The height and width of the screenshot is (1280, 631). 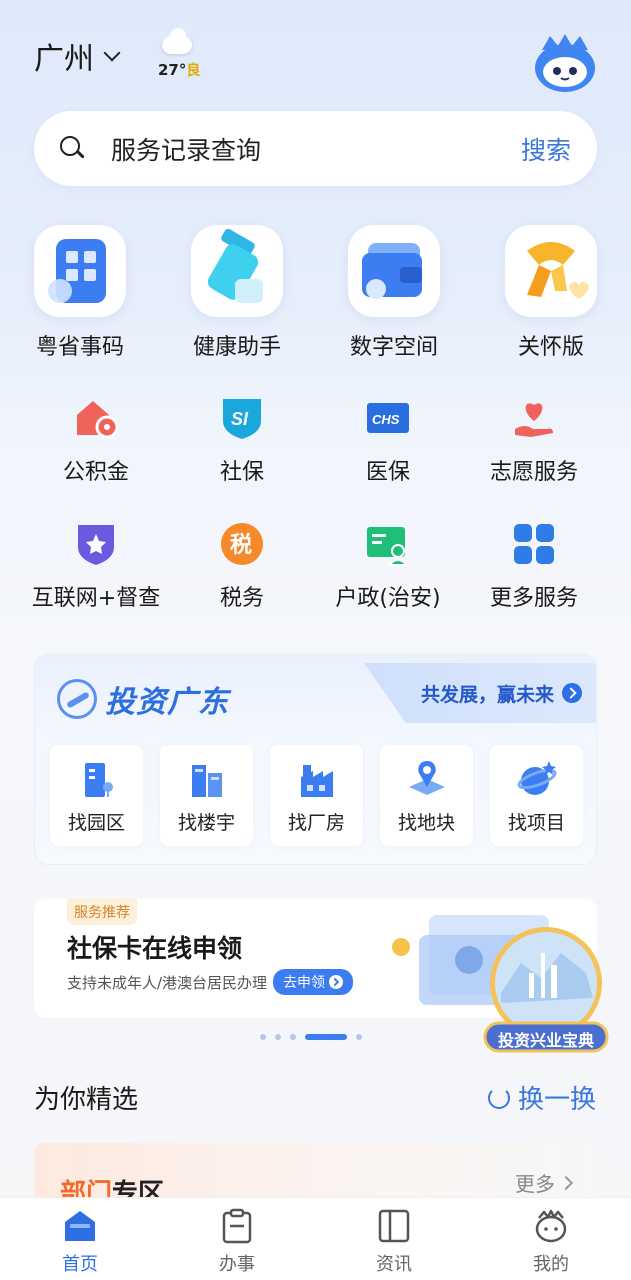 I want to click on invest-item-label: 找项目, so click(x=536, y=823).